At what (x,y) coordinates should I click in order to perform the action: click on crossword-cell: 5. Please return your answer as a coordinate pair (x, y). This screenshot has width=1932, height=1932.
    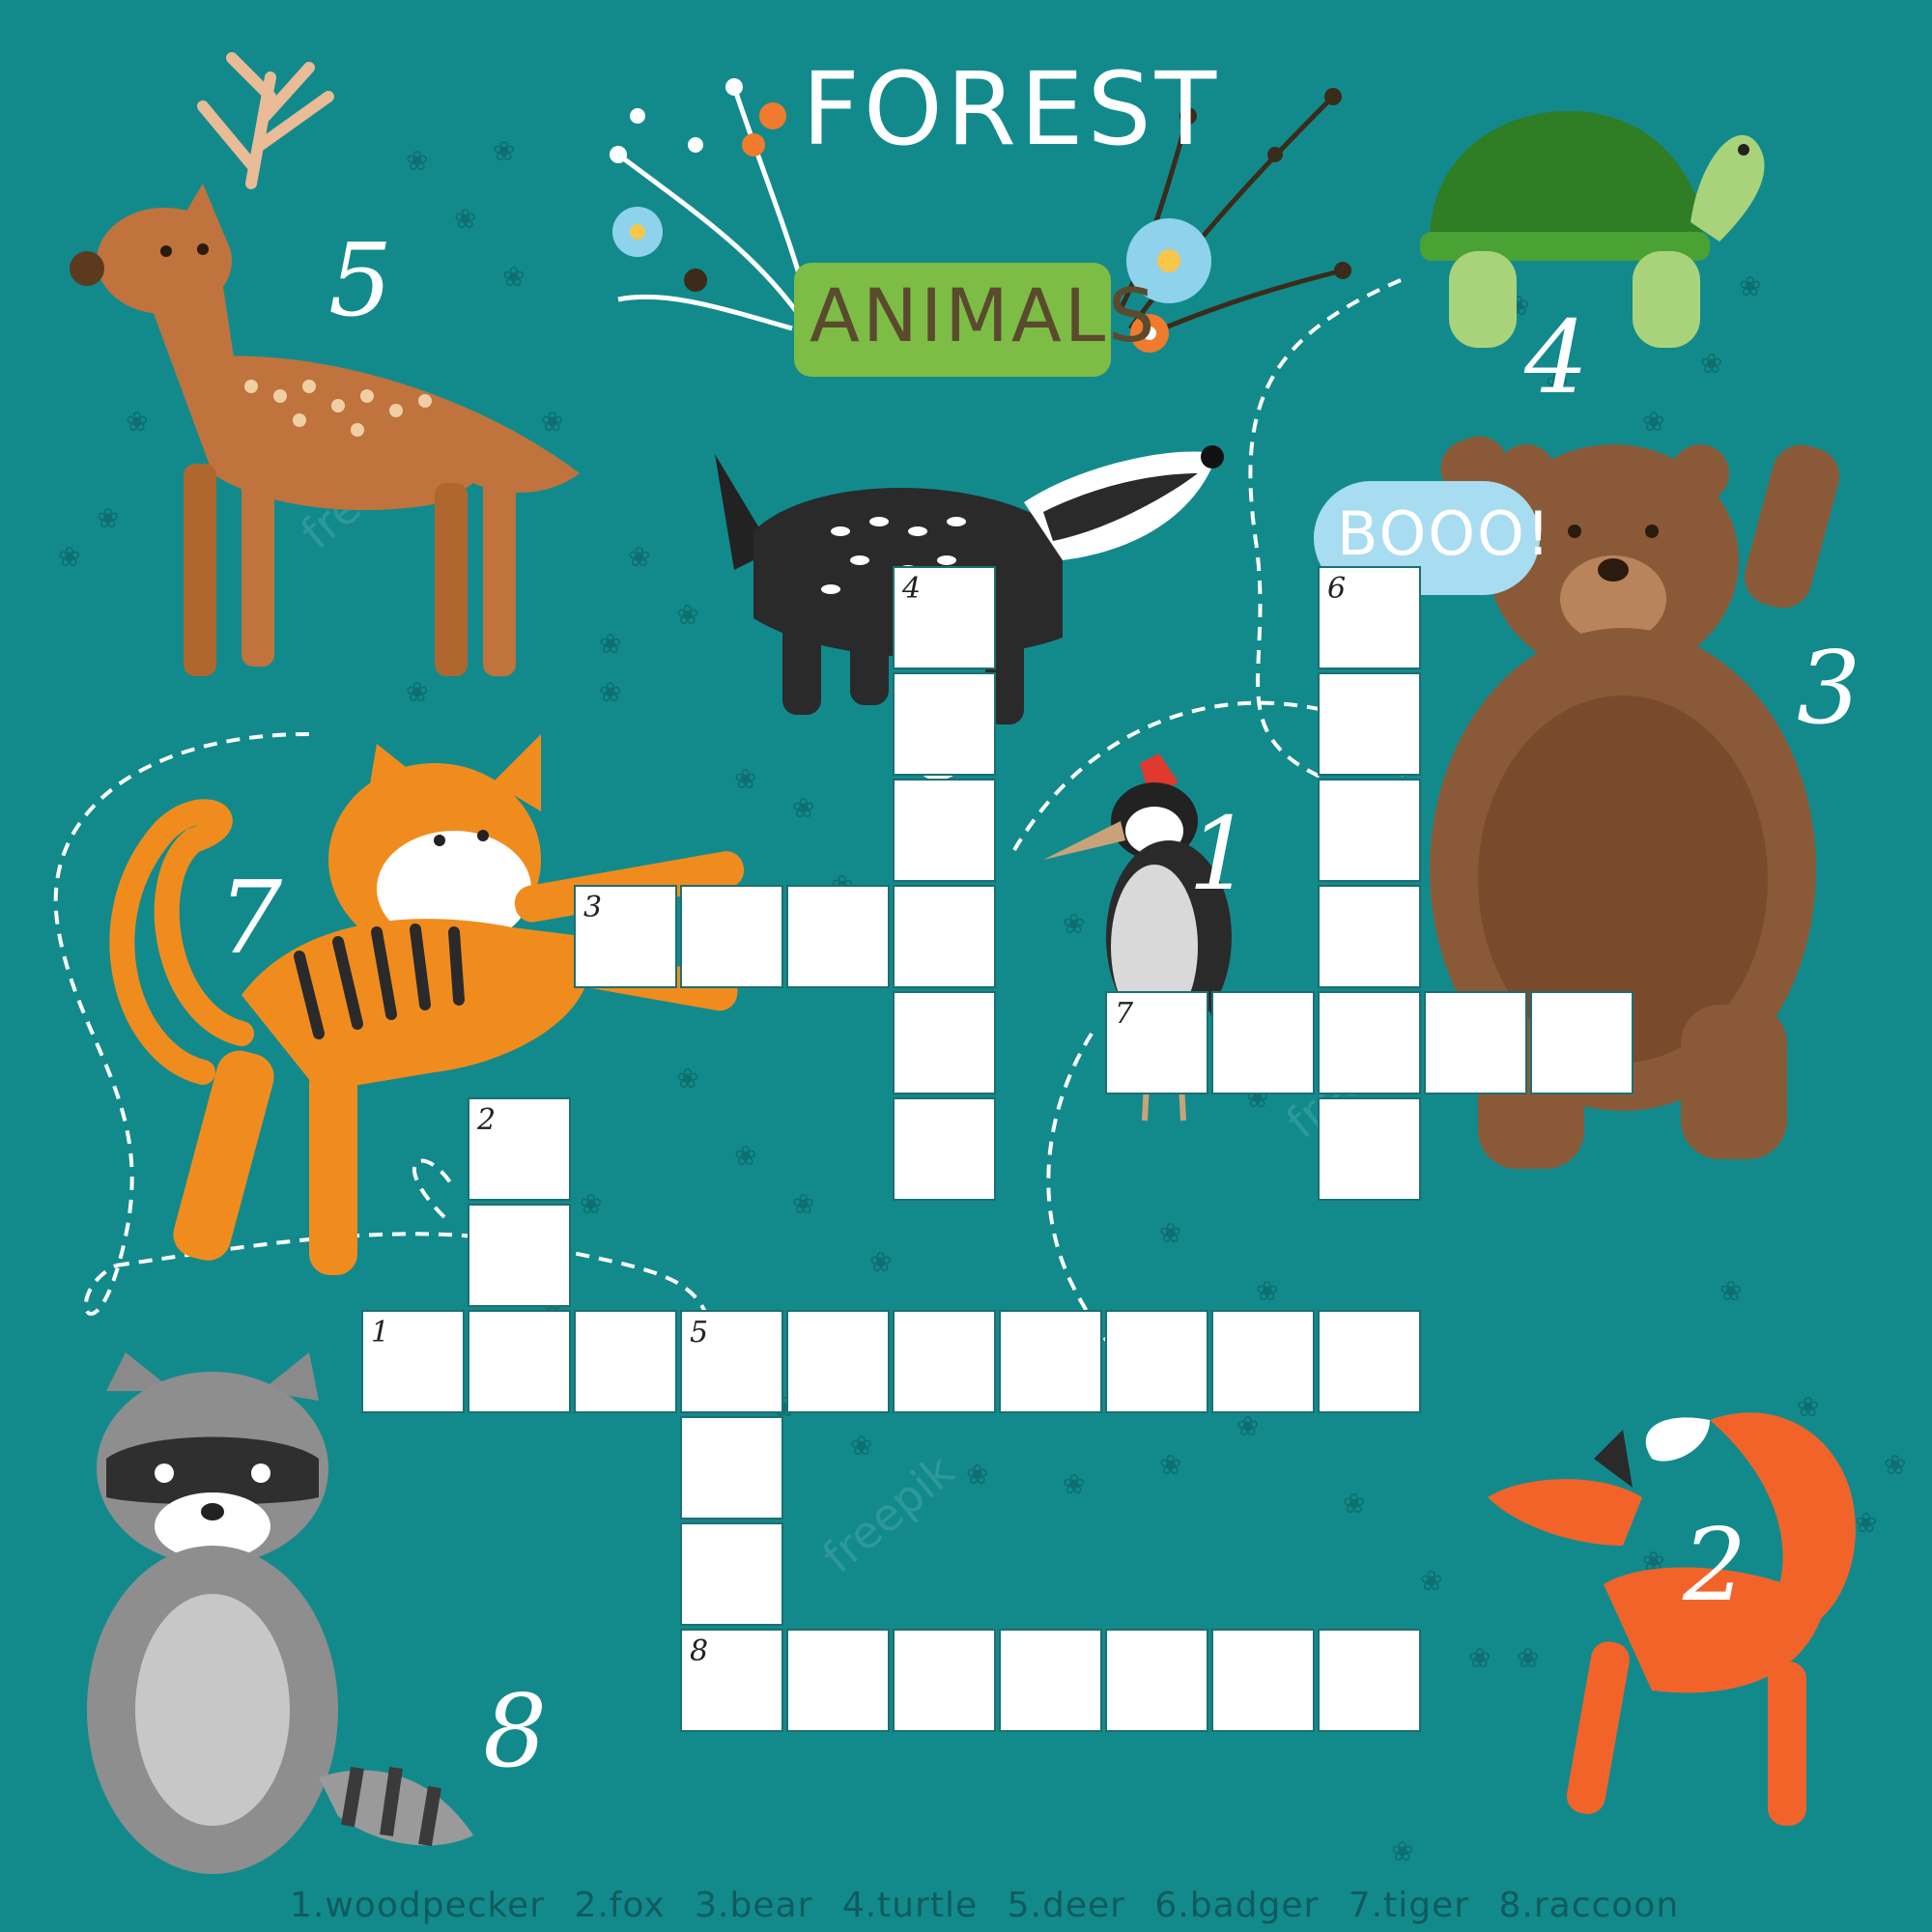
    Looking at the image, I should click on (731, 1361).